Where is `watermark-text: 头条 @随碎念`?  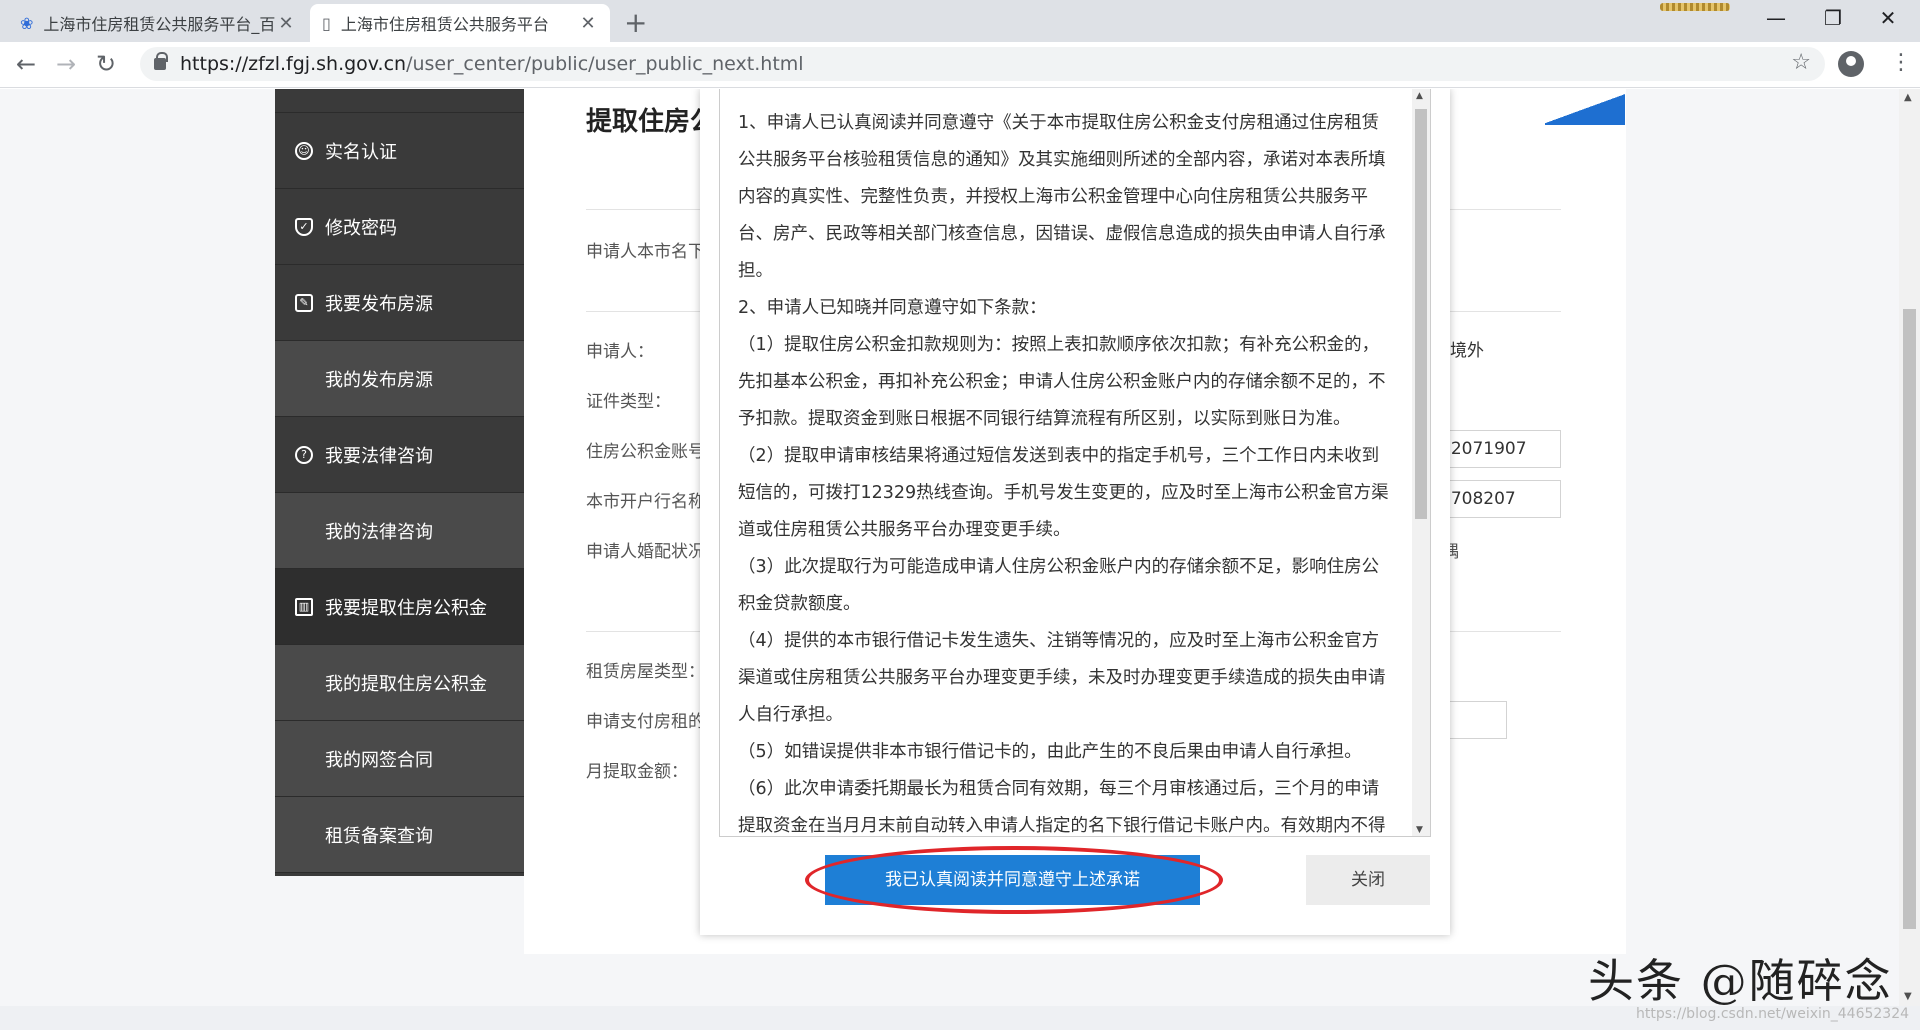 watermark-text: 头条 @随碎念 is located at coordinates (1740, 981).